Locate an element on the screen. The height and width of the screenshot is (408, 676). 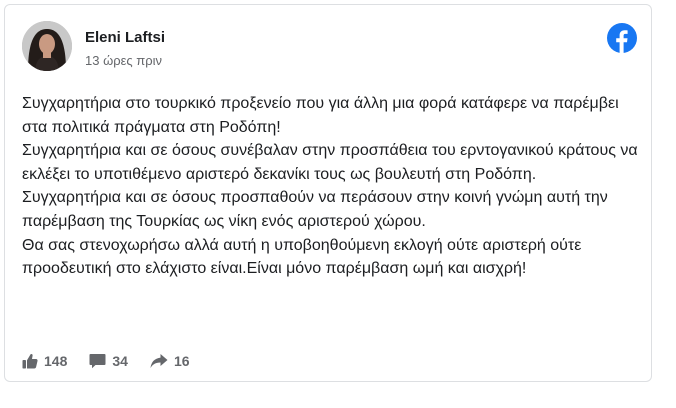
author-name: Eleni Laftsi is located at coordinates (125, 37).